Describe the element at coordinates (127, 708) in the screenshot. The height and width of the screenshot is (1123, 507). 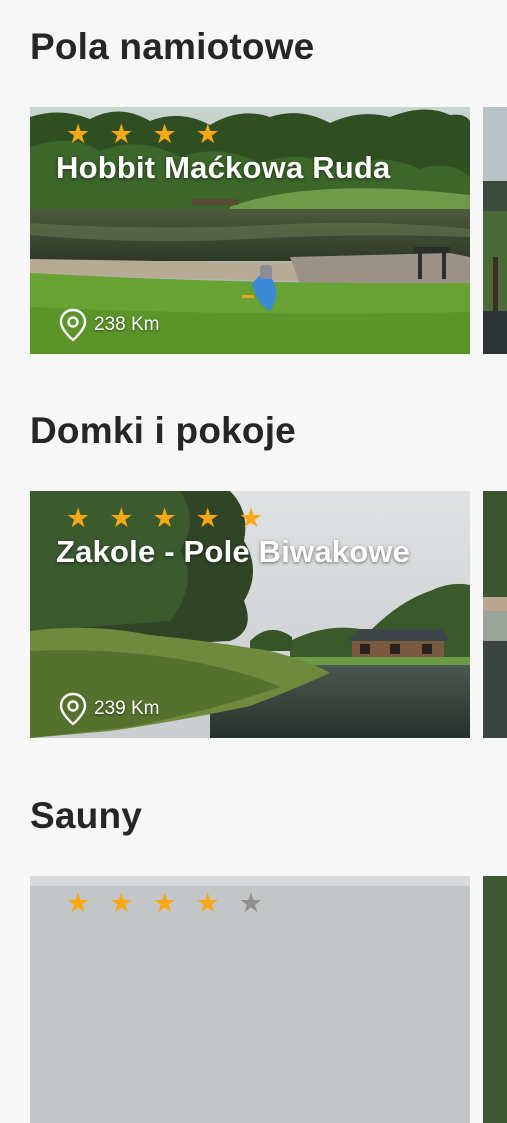
I see `distance-label: 239 Km` at that location.